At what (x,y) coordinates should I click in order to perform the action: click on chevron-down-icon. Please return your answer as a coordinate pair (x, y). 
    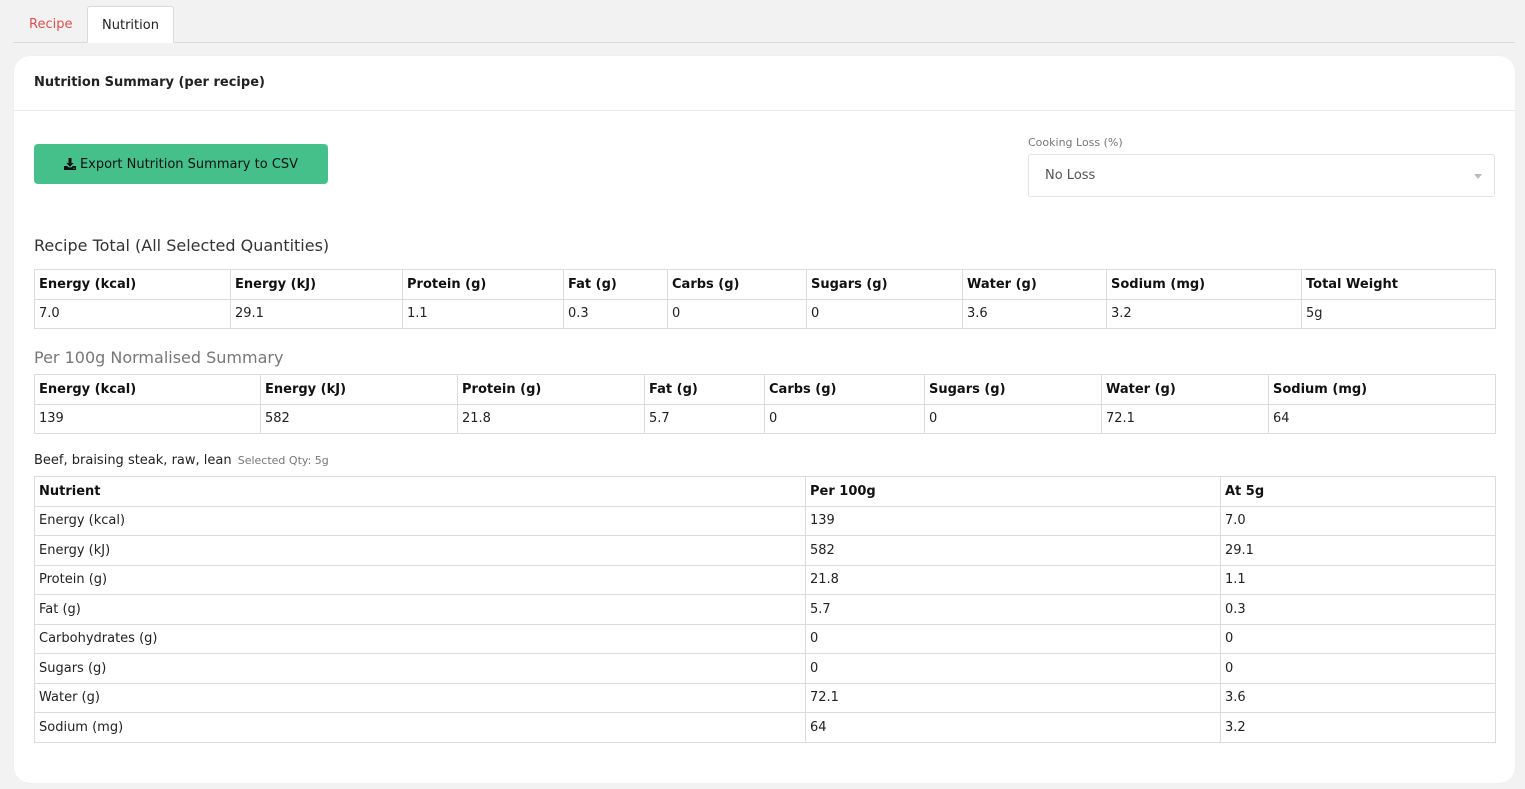
    Looking at the image, I should click on (1478, 176).